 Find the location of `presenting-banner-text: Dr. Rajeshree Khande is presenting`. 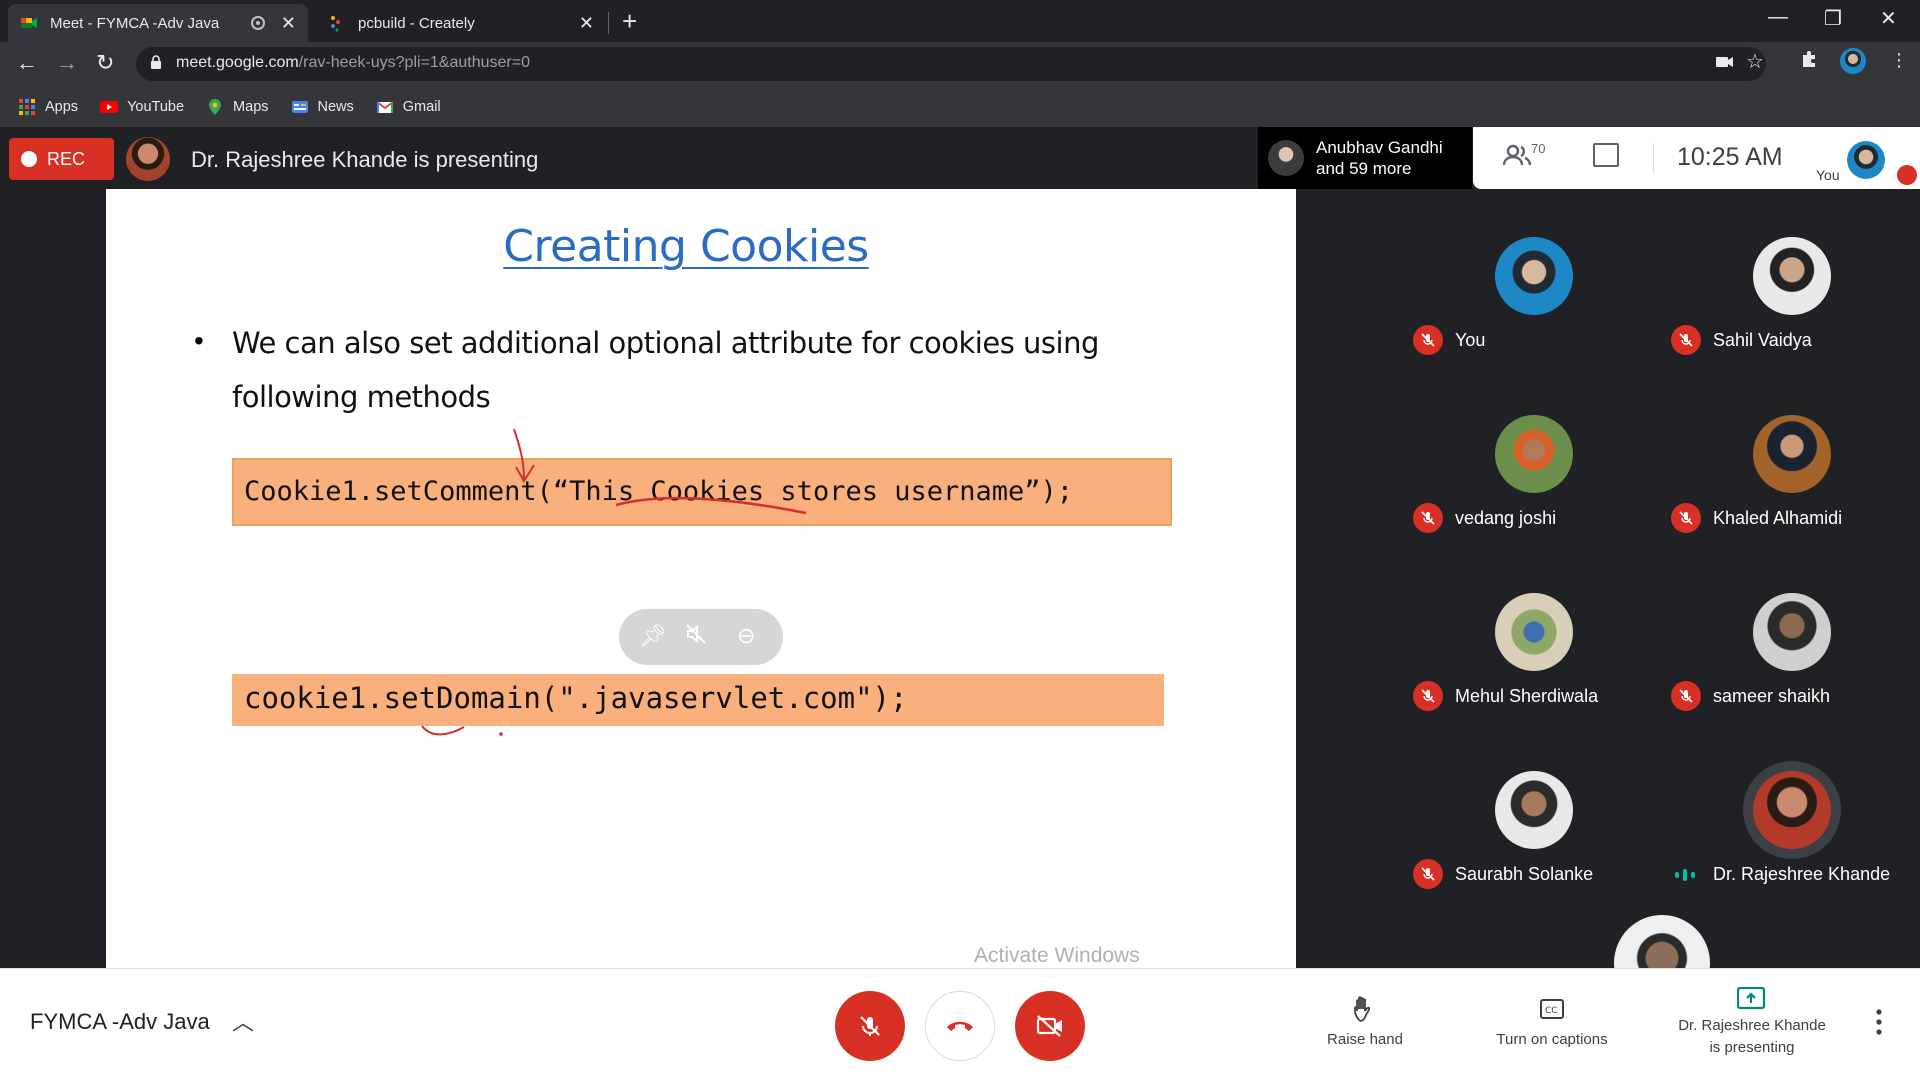

presenting-banner-text: Dr. Rajeshree Khande is presenting is located at coordinates (365, 159).